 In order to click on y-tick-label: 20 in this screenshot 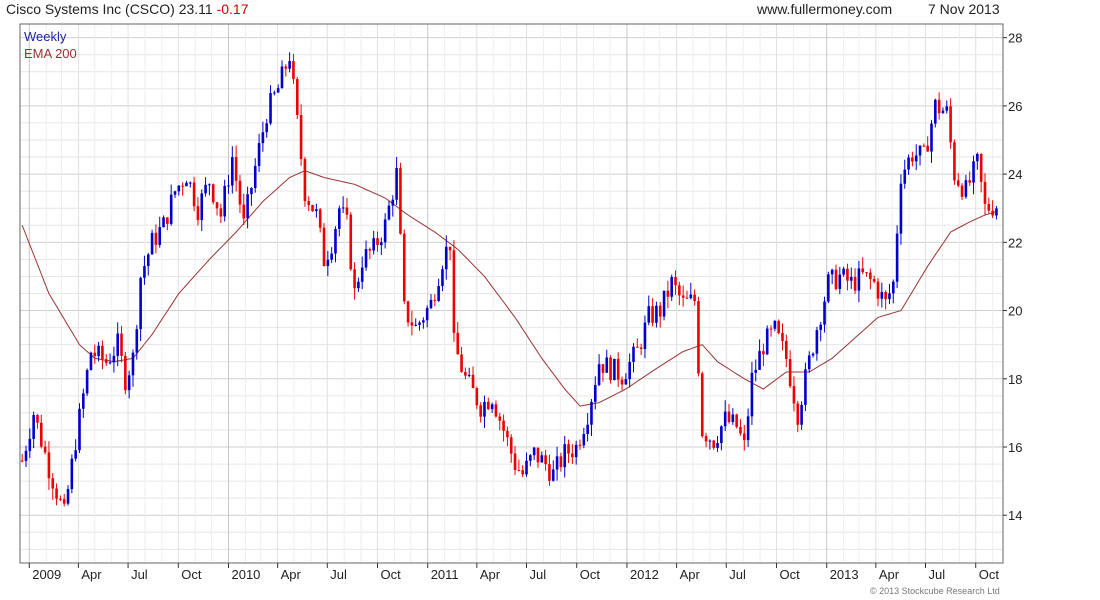, I will do `click(1015, 311)`.